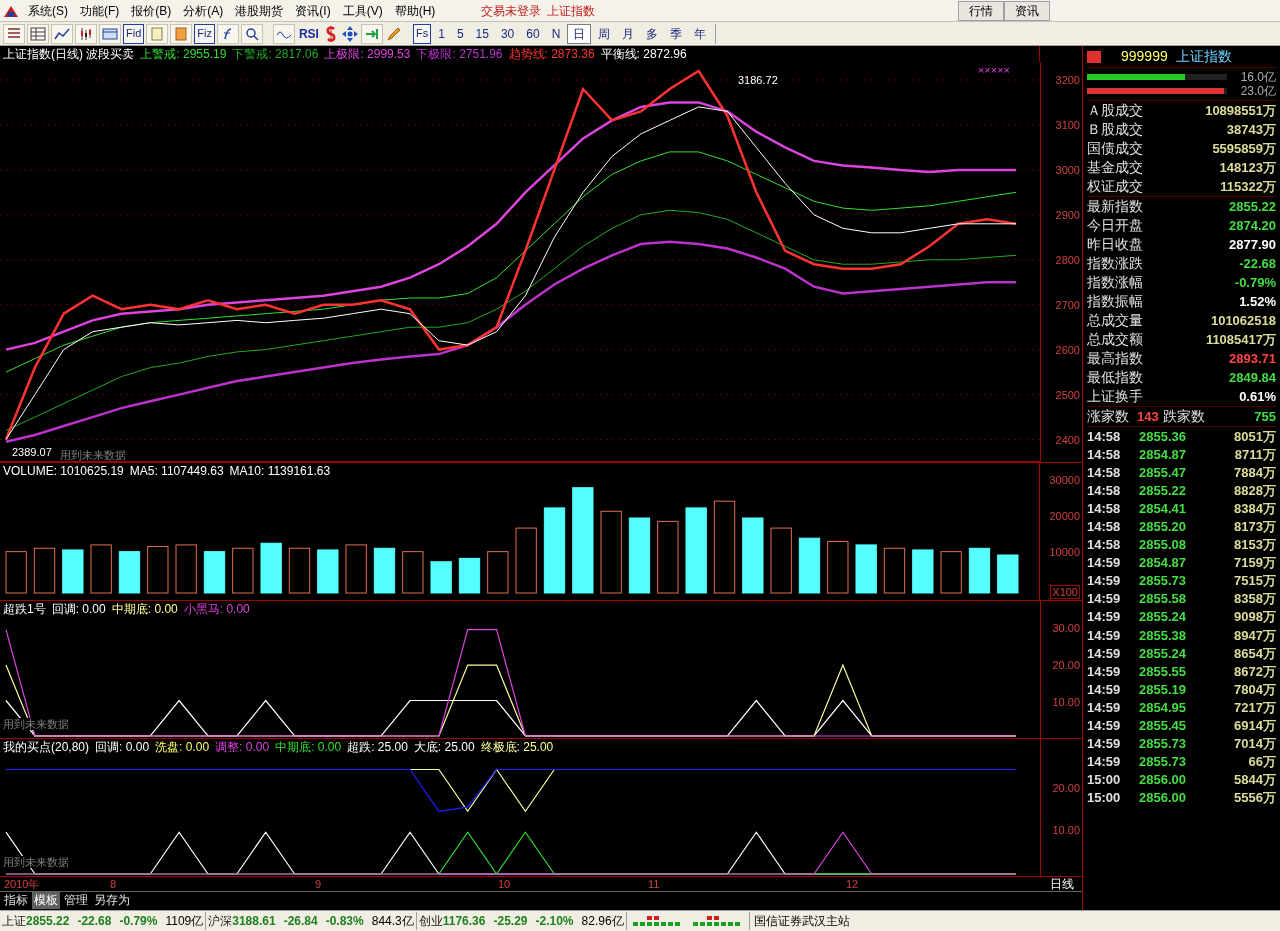 Image resolution: width=1280 pixels, height=931 pixels. What do you see at coordinates (1115, 320) in the screenshot?
I see `stat-label: 总成交量` at bounding box center [1115, 320].